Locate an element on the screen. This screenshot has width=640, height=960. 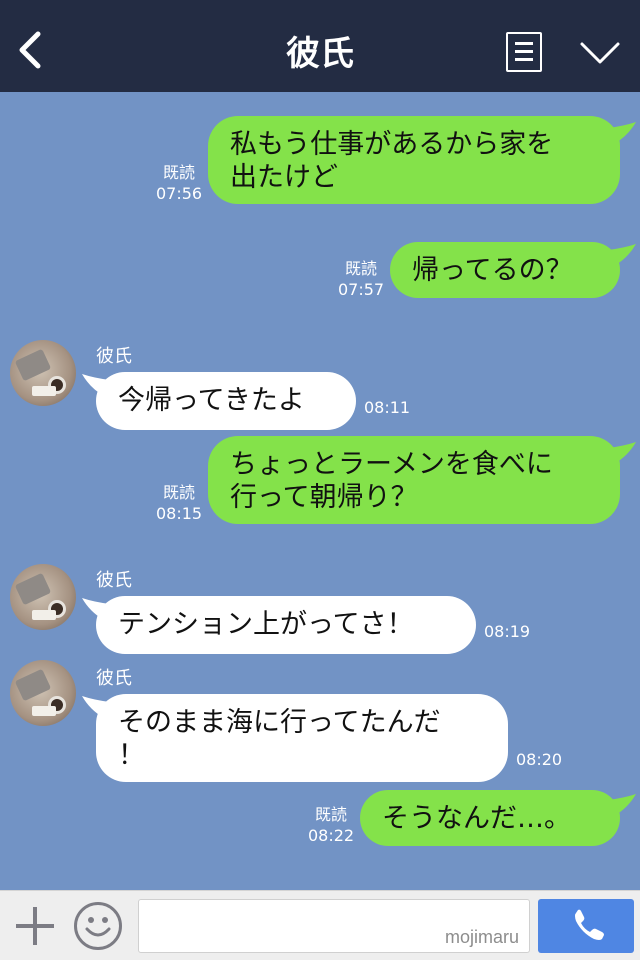
smiley-icon is located at coordinates (98, 927).